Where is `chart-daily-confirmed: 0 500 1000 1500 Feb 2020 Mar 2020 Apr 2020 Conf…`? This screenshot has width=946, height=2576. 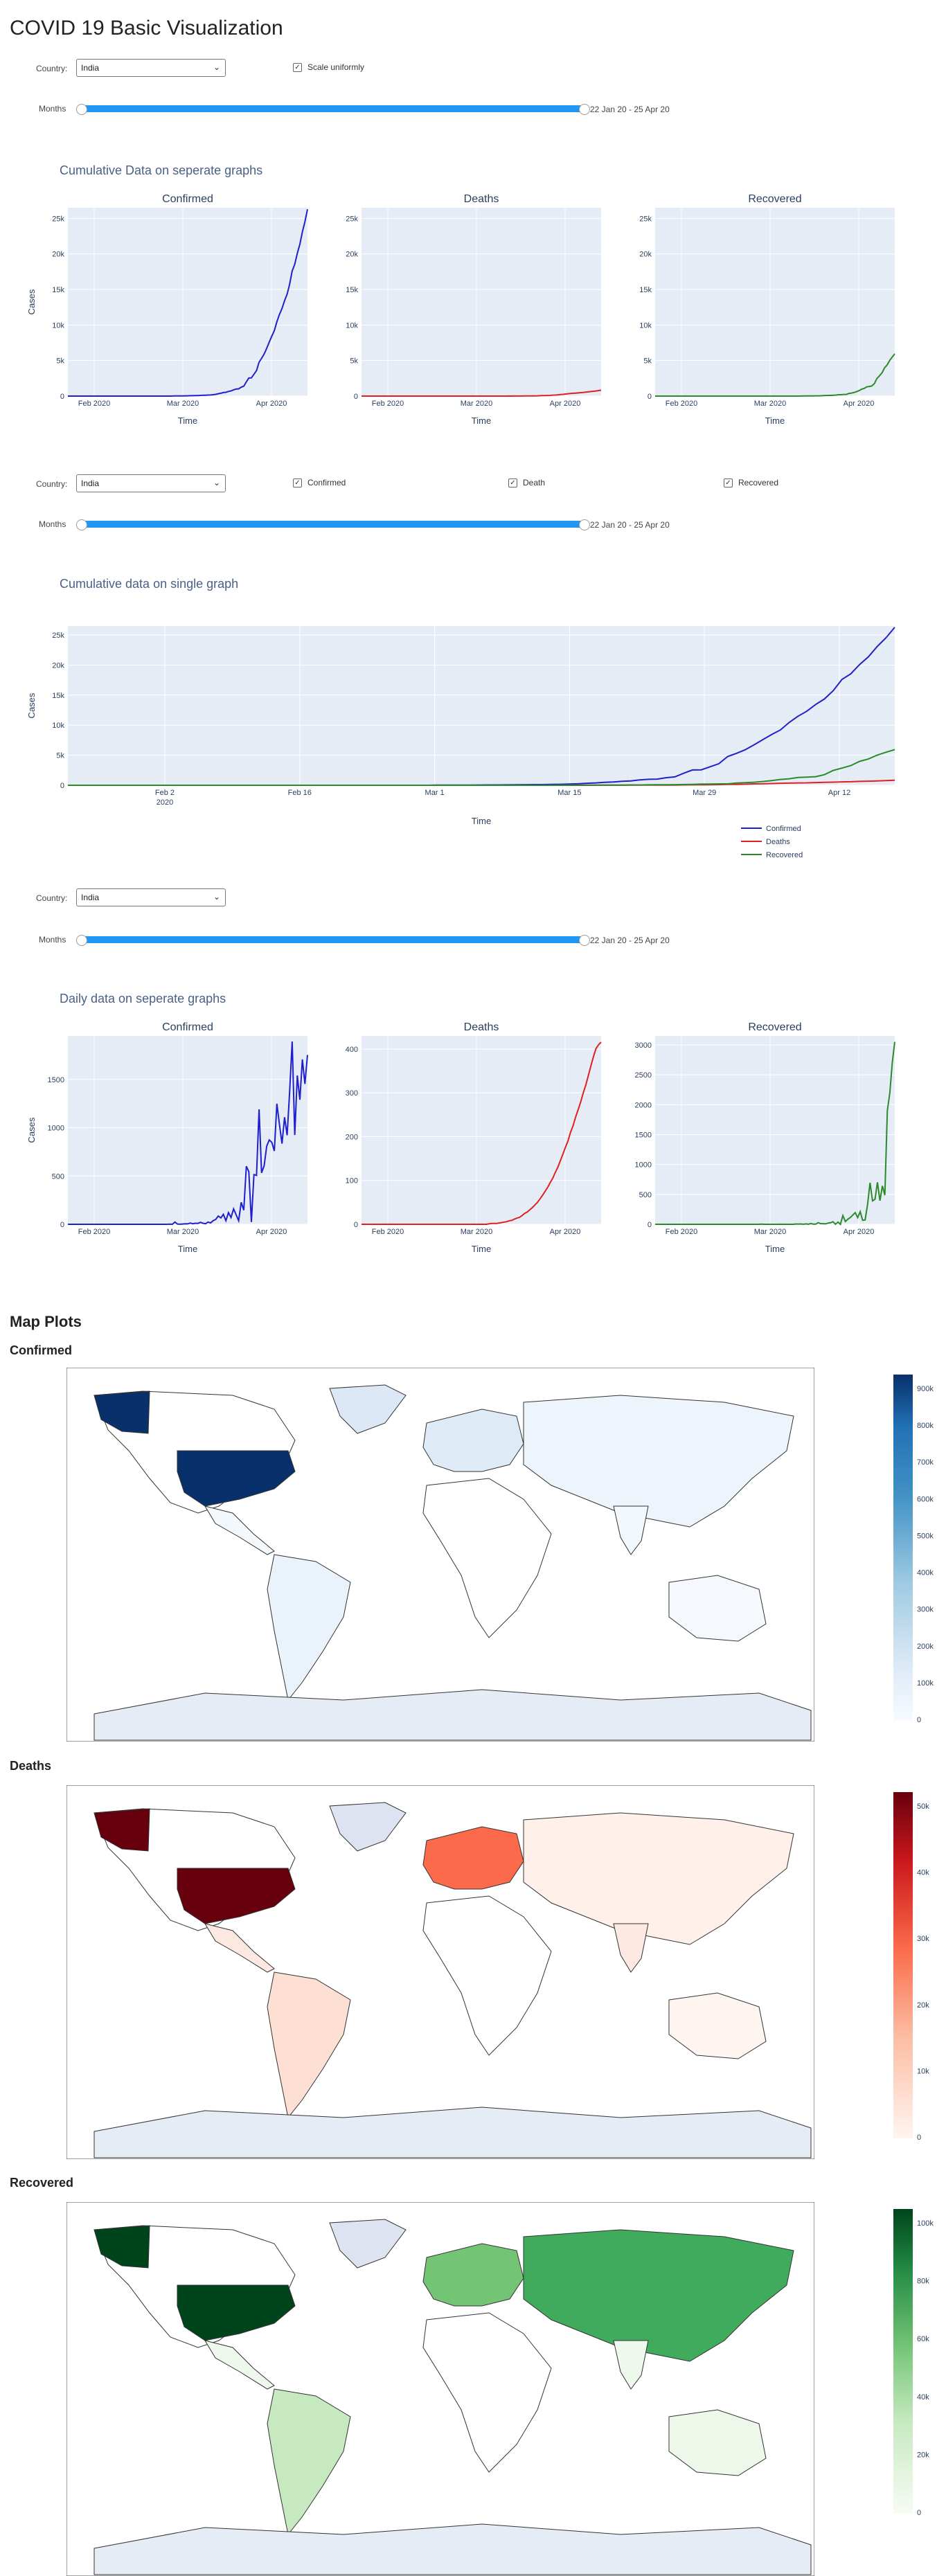 chart-daily-confirmed: 0 500 1000 1500 Feb 2020 Mar 2020 Apr 2020 Conf… is located at coordinates (167, 1138).